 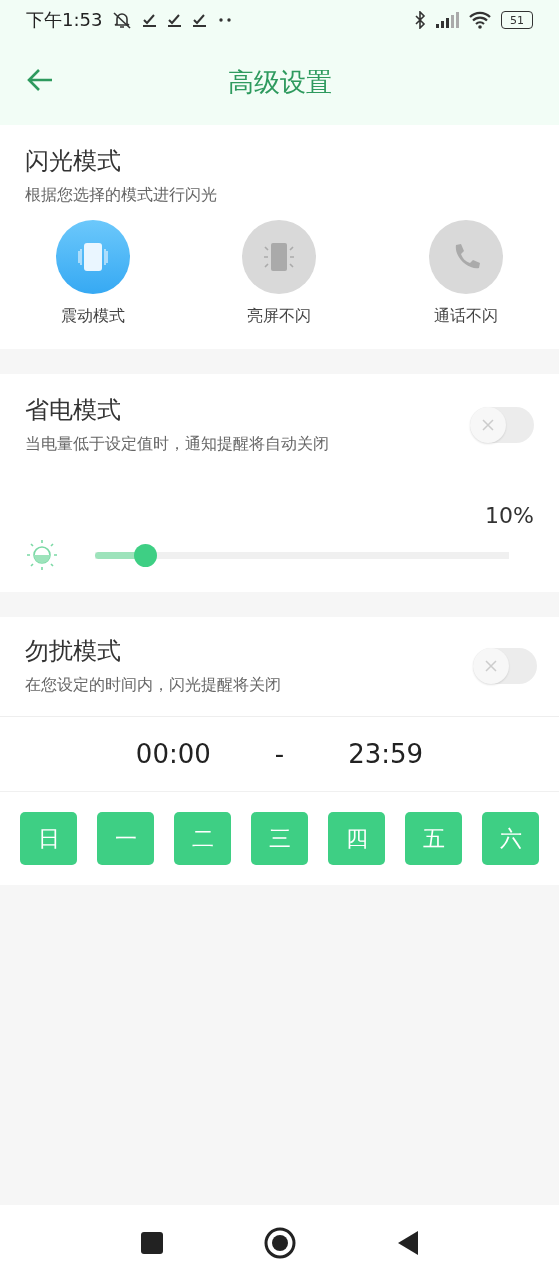 What do you see at coordinates (386, 754) in the screenshot?
I see `end-time: 23:59` at bounding box center [386, 754].